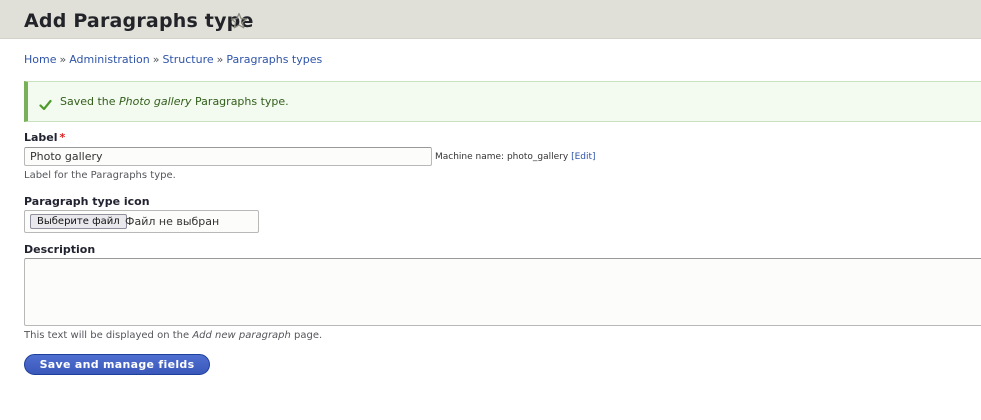 Image resolution: width=981 pixels, height=420 pixels. Describe the element at coordinates (60, 249) in the screenshot. I see `description-field-label: Description` at that location.